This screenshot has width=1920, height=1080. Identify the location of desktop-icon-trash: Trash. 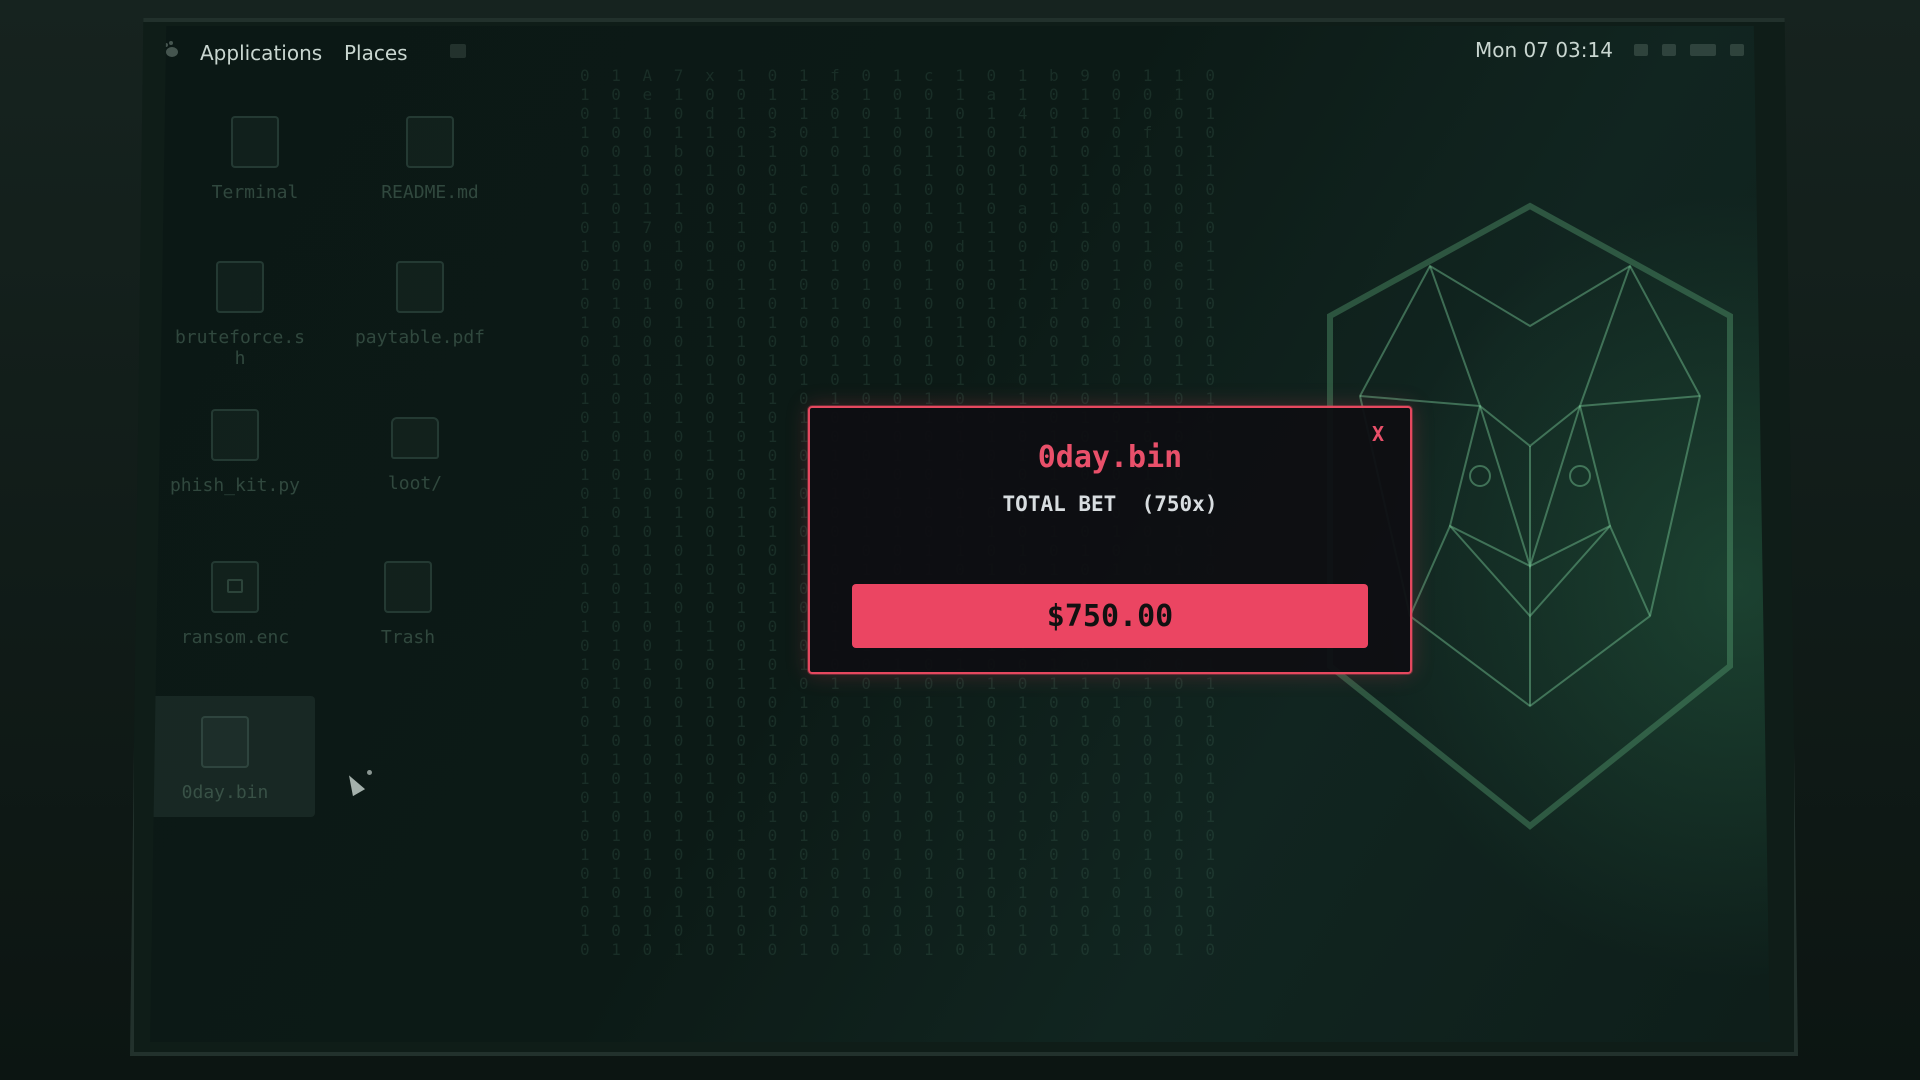
(408, 604).